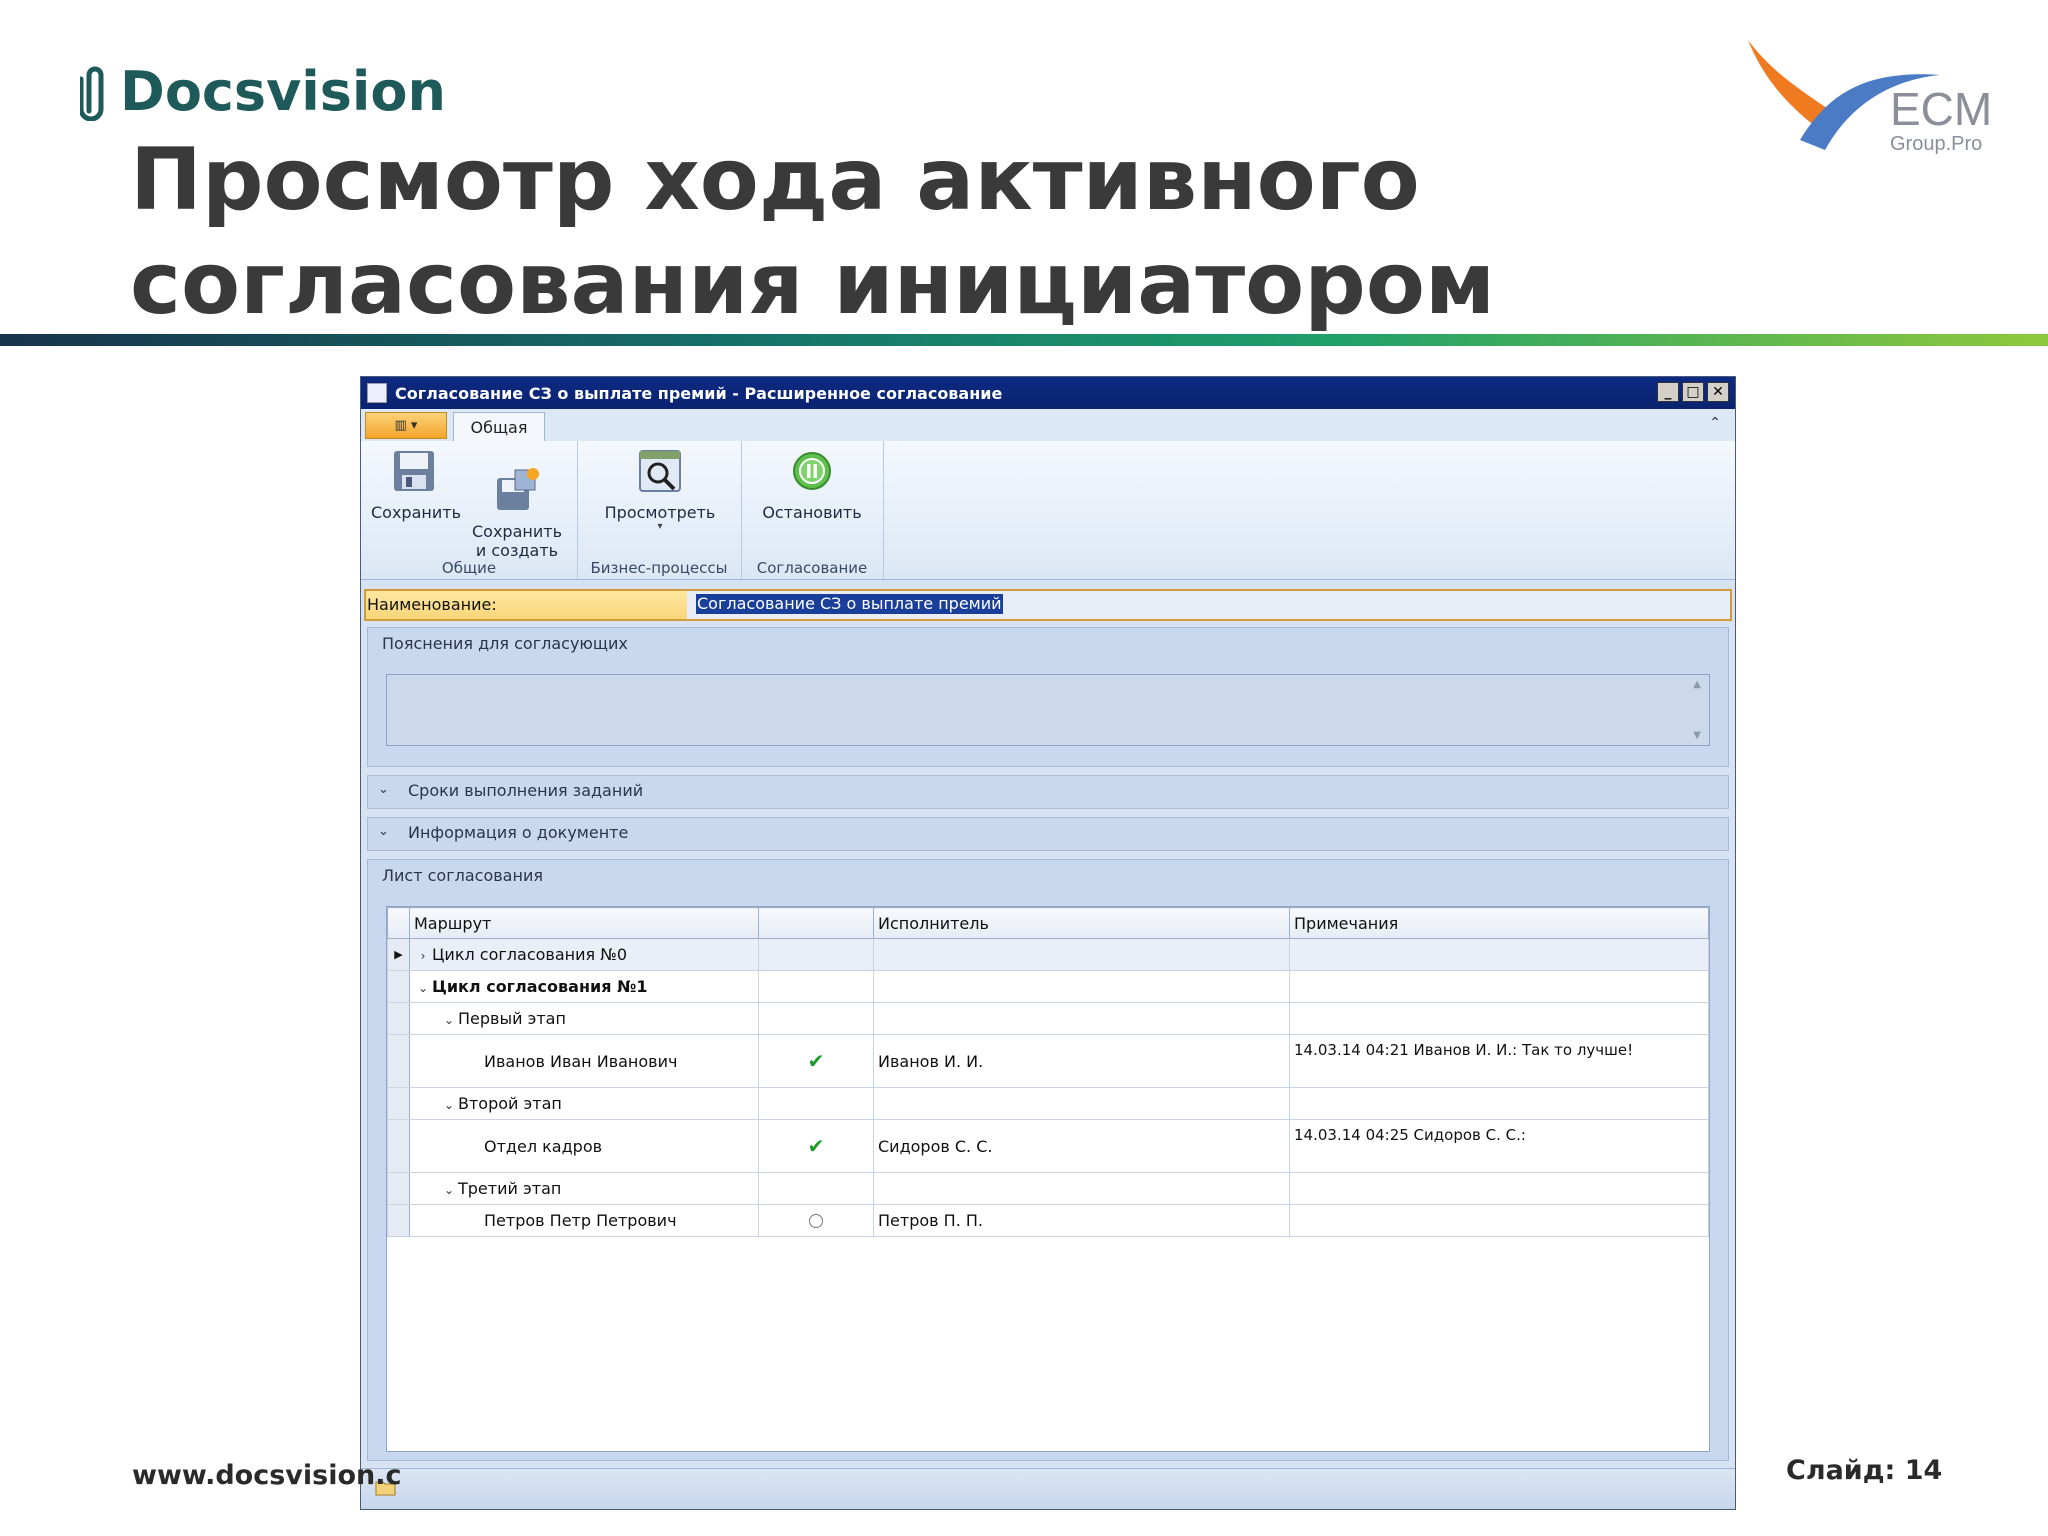 Image resolution: width=2048 pixels, height=1536 pixels. I want to click on stop-button: Остановить, so click(812, 484).